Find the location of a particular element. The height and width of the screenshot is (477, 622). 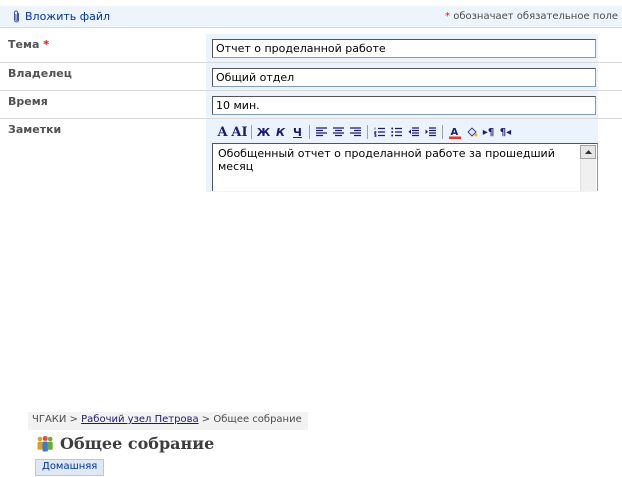

notes-label-text: Заметки is located at coordinates (35, 129).